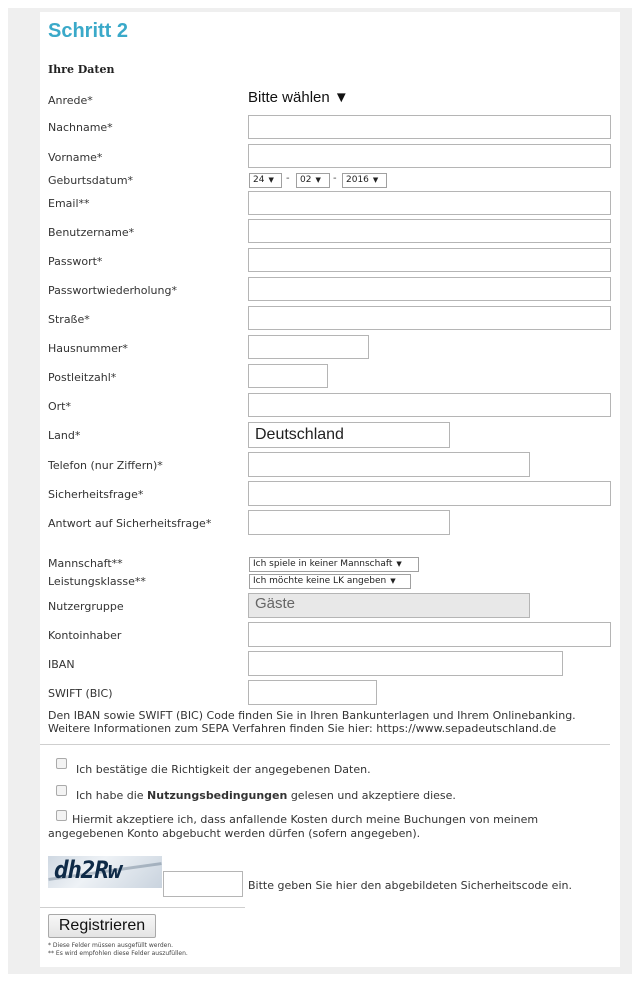  Describe the element at coordinates (334, 564) in the screenshot. I see `mannschaft-select: Ich spiele in keiner Mannschaft ▼` at that location.